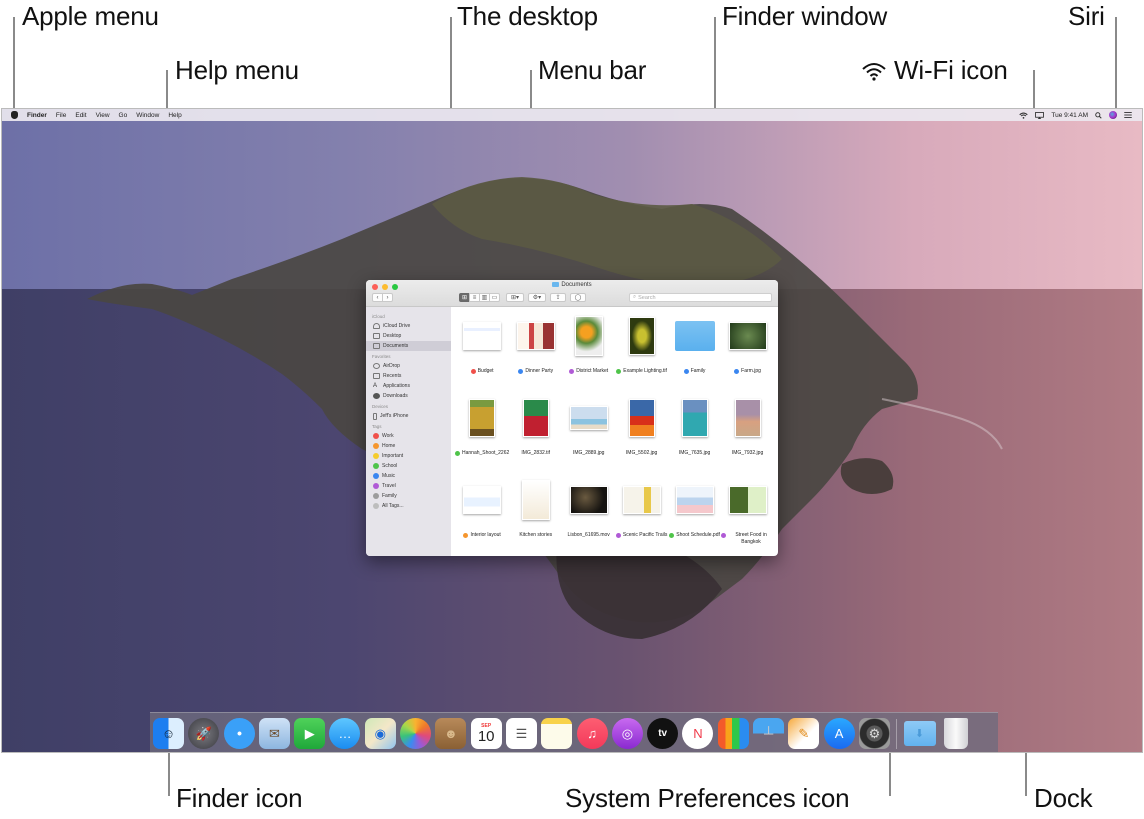  Describe the element at coordinates (747, 371) in the screenshot. I see `file-name-row: Farm.jpg` at that location.